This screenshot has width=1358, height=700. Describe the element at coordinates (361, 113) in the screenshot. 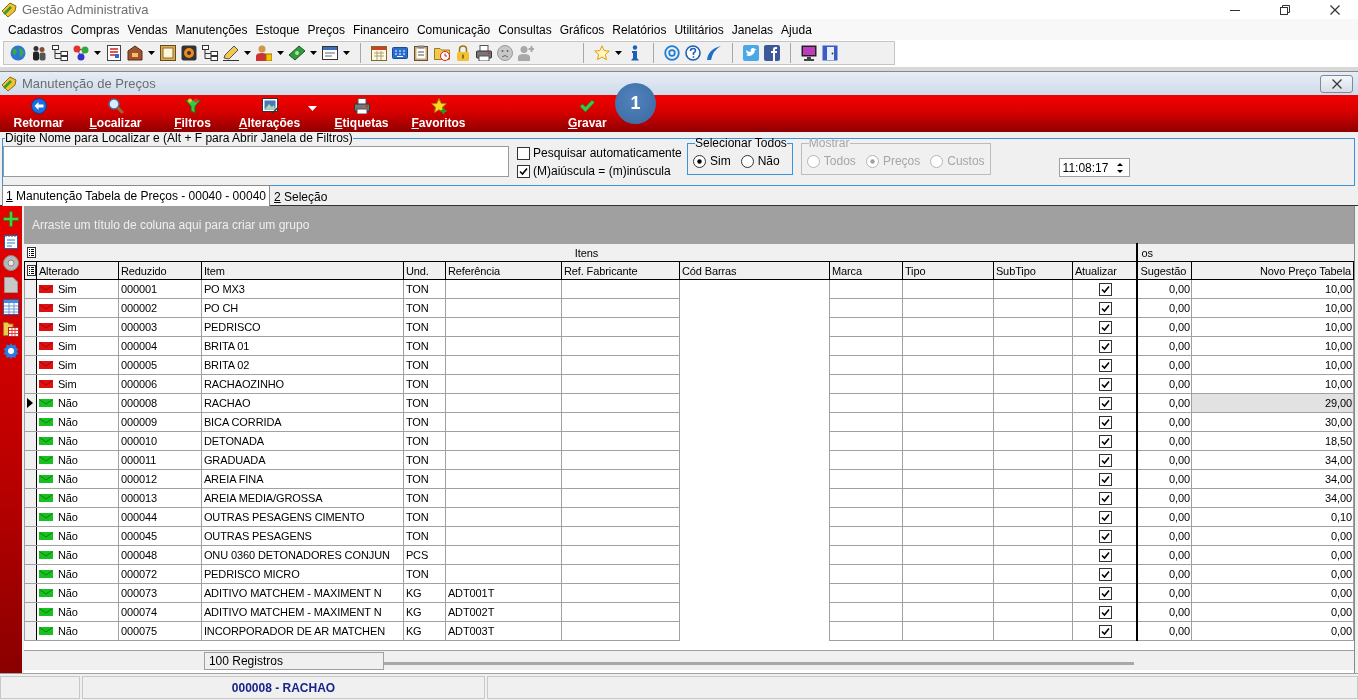

I see `toolbar-button: Etiquetas` at that location.